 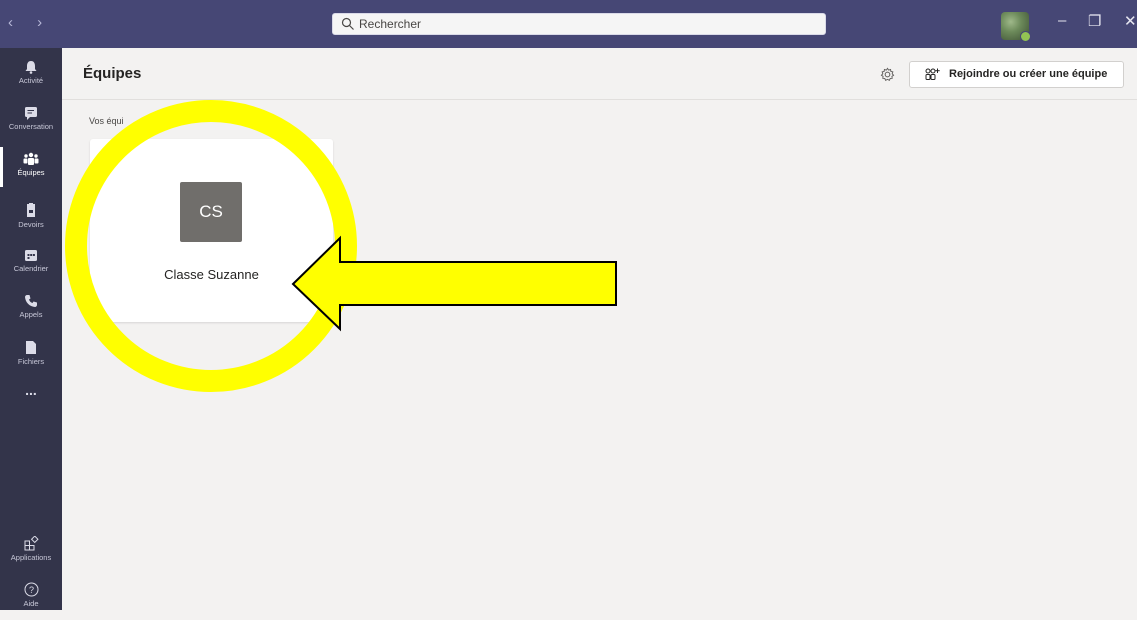 I want to click on team-card: CS Classe Suzanne, so click(x=211, y=230).